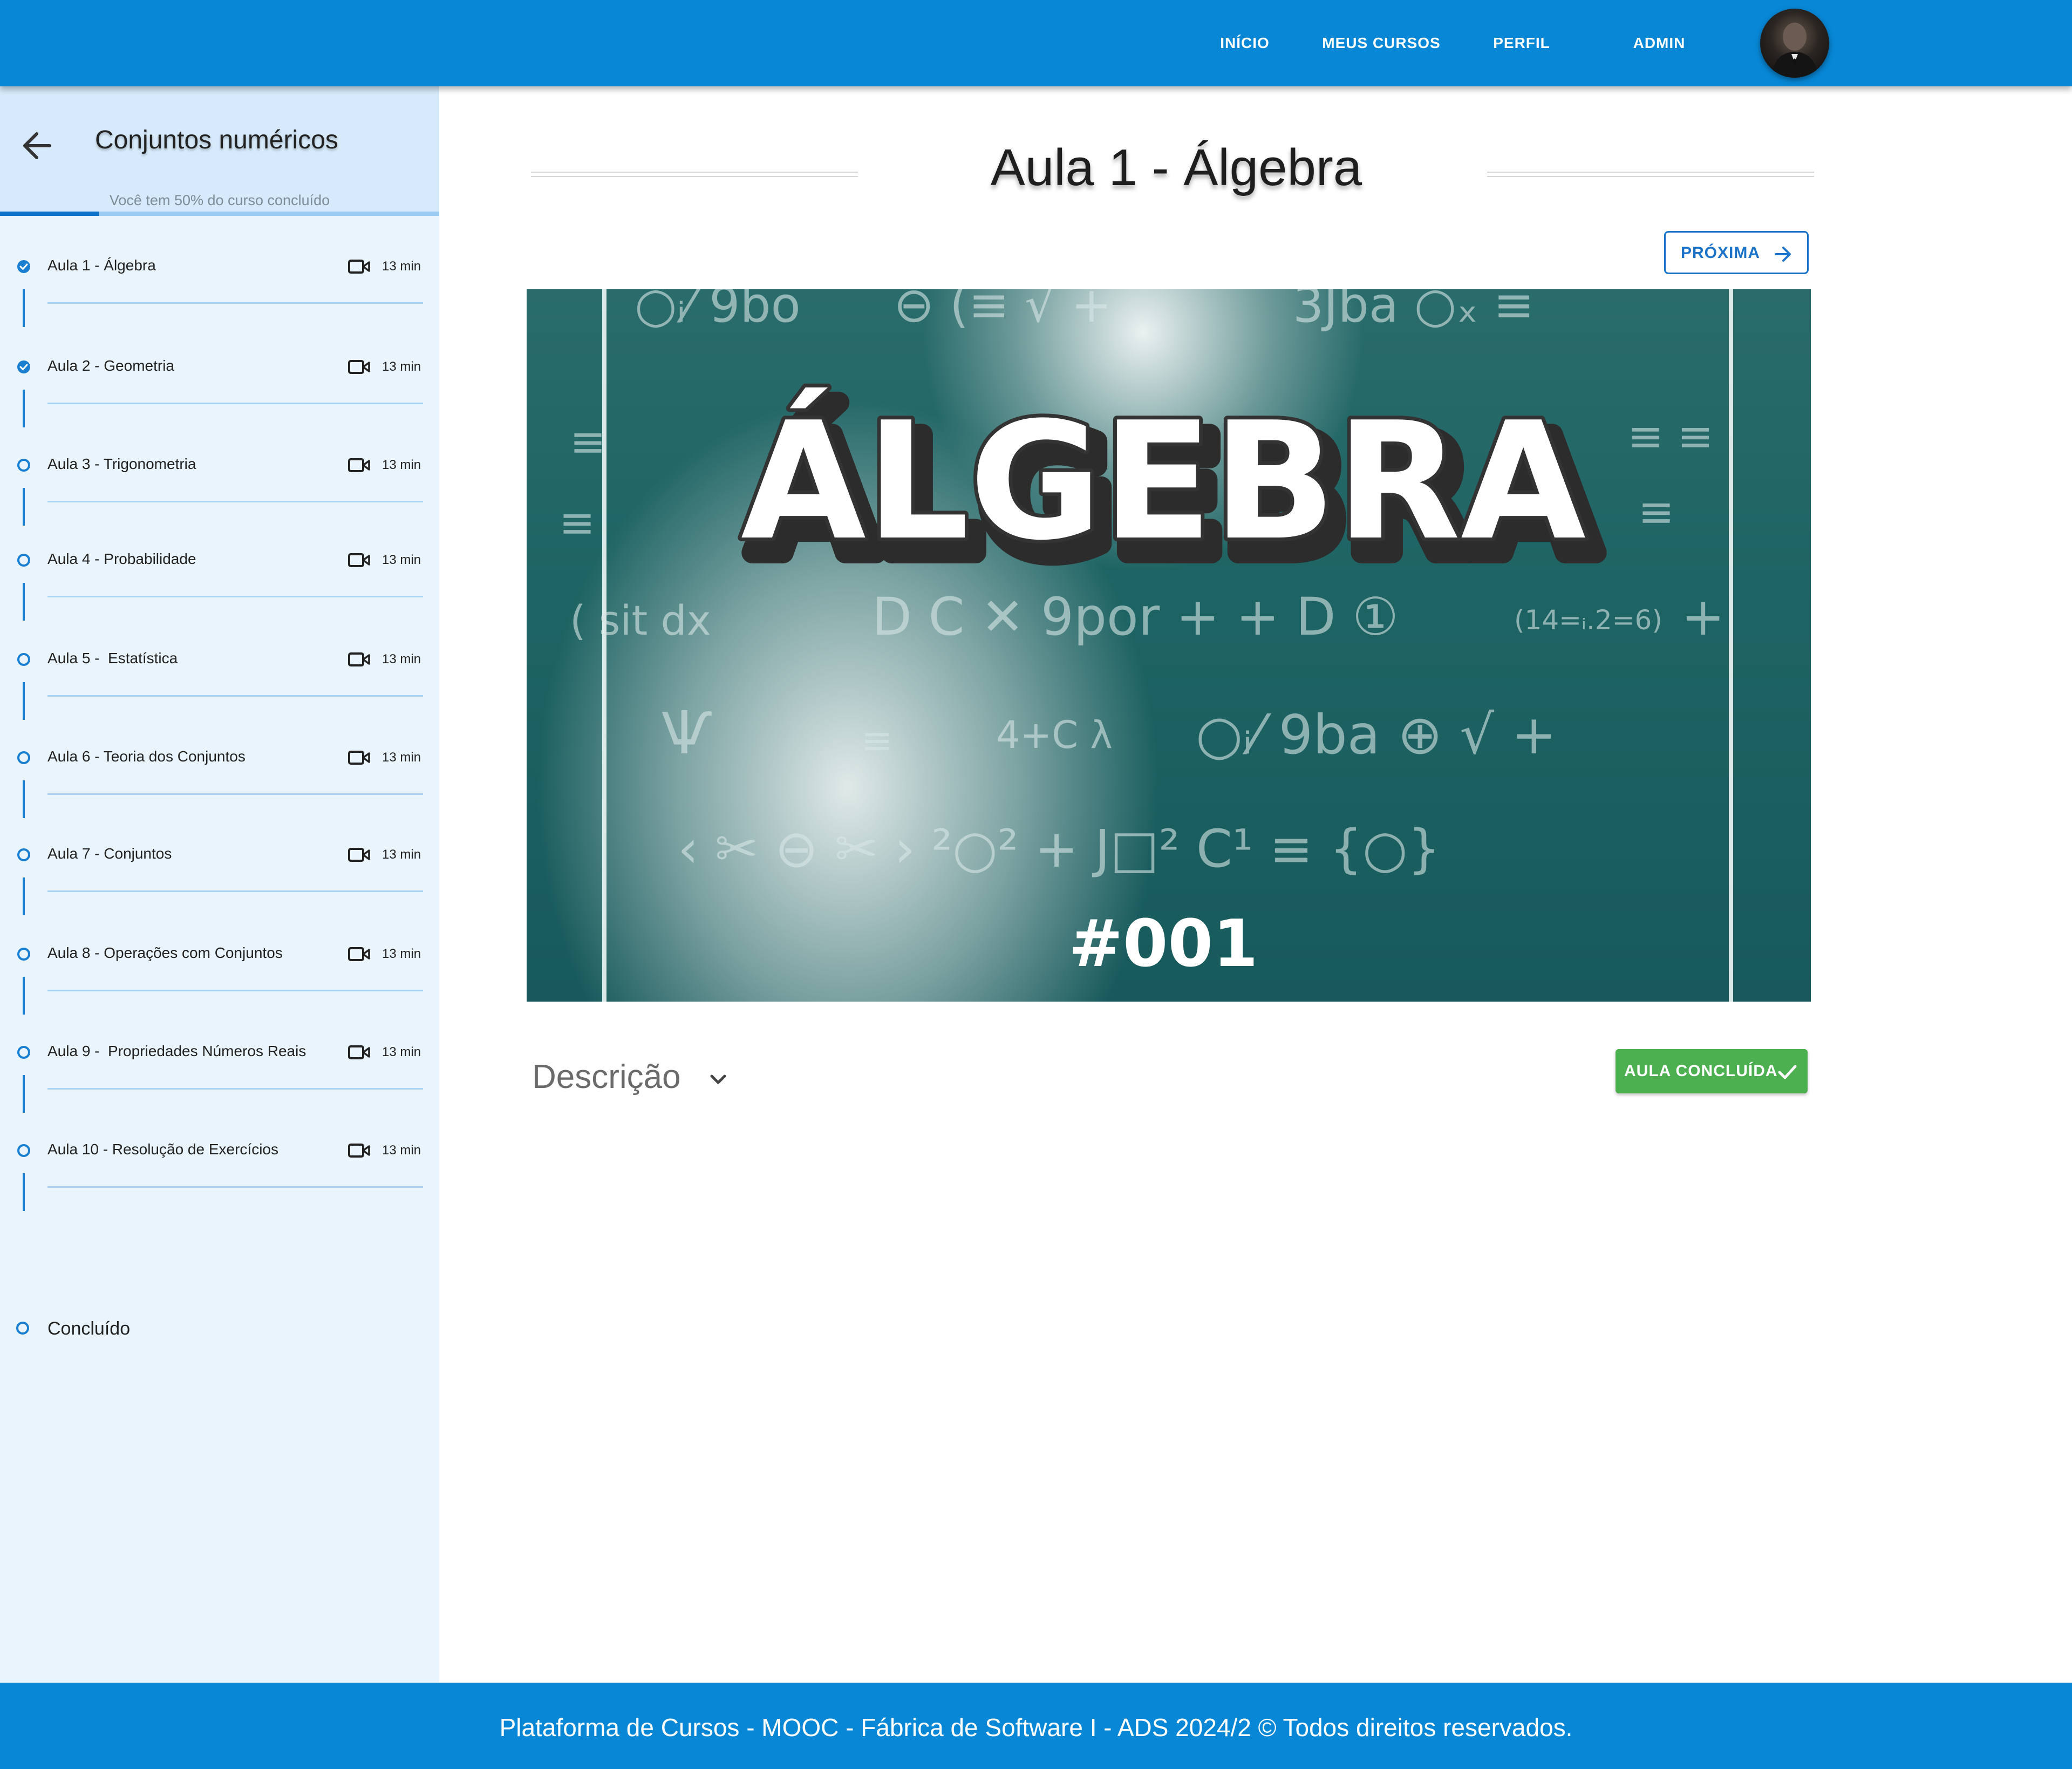 The image size is (2072, 1769). What do you see at coordinates (219, 790) in the screenshot?
I see `lesson-item: Aula 6 - Teoria dos Conjuntos 13 min` at bounding box center [219, 790].